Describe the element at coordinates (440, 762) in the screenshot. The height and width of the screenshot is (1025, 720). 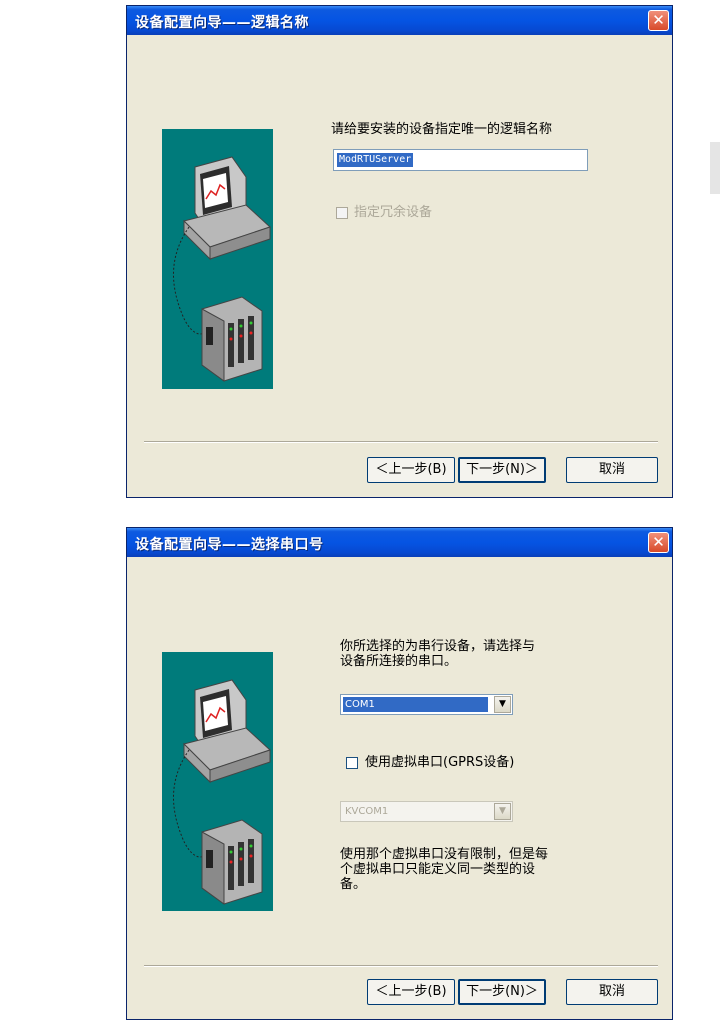
I see `virtual-port-label: 使用虚拟串口(GPRS设备)` at that location.